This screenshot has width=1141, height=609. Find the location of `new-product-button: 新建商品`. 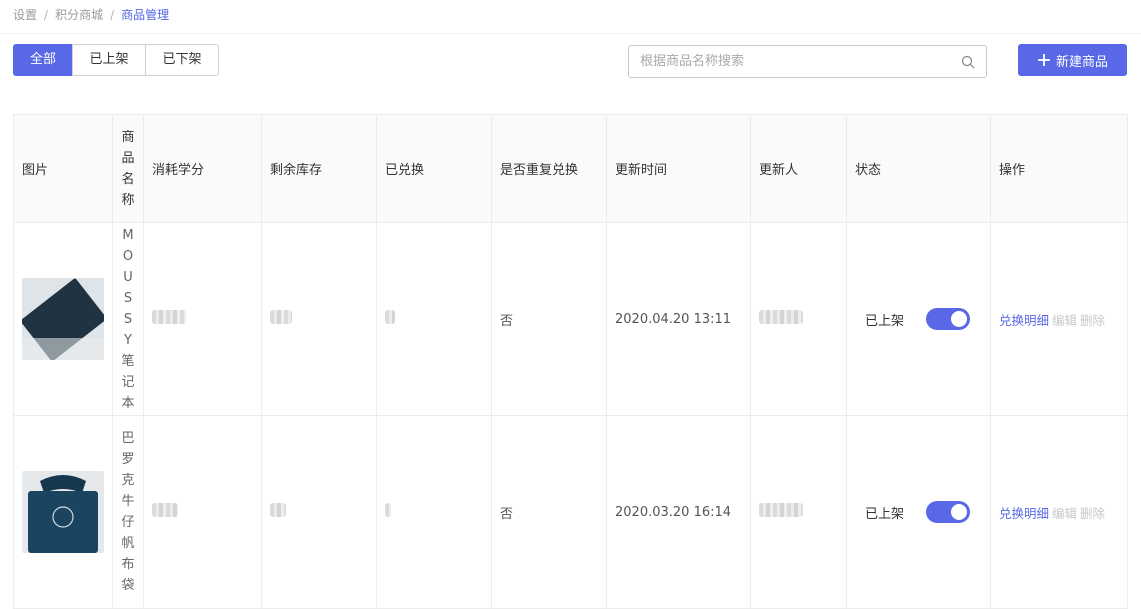

new-product-button: 新建商品 is located at coordinates (1072, 60).